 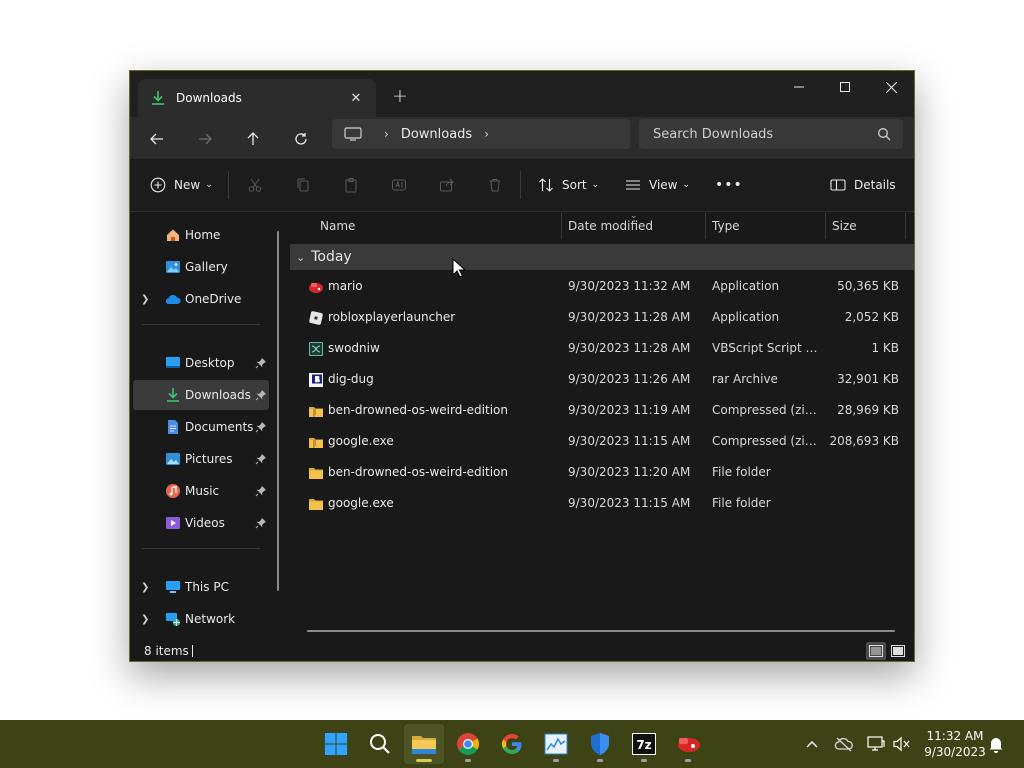 I want to click on sidebar-item-this-pc: ❯ This PC, so click(x=201, y=587).